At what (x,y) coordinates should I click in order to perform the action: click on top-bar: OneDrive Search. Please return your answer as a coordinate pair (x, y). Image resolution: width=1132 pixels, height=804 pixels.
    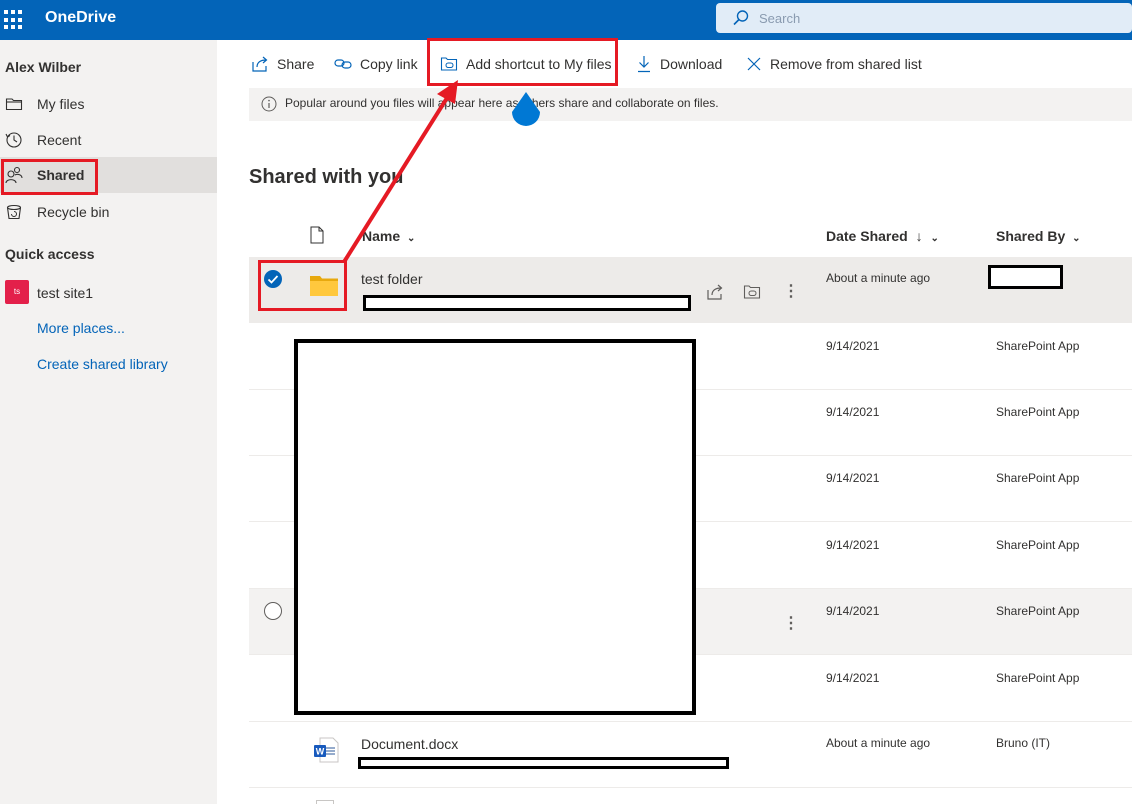
    Looking at the image, I should click on (566, 20).